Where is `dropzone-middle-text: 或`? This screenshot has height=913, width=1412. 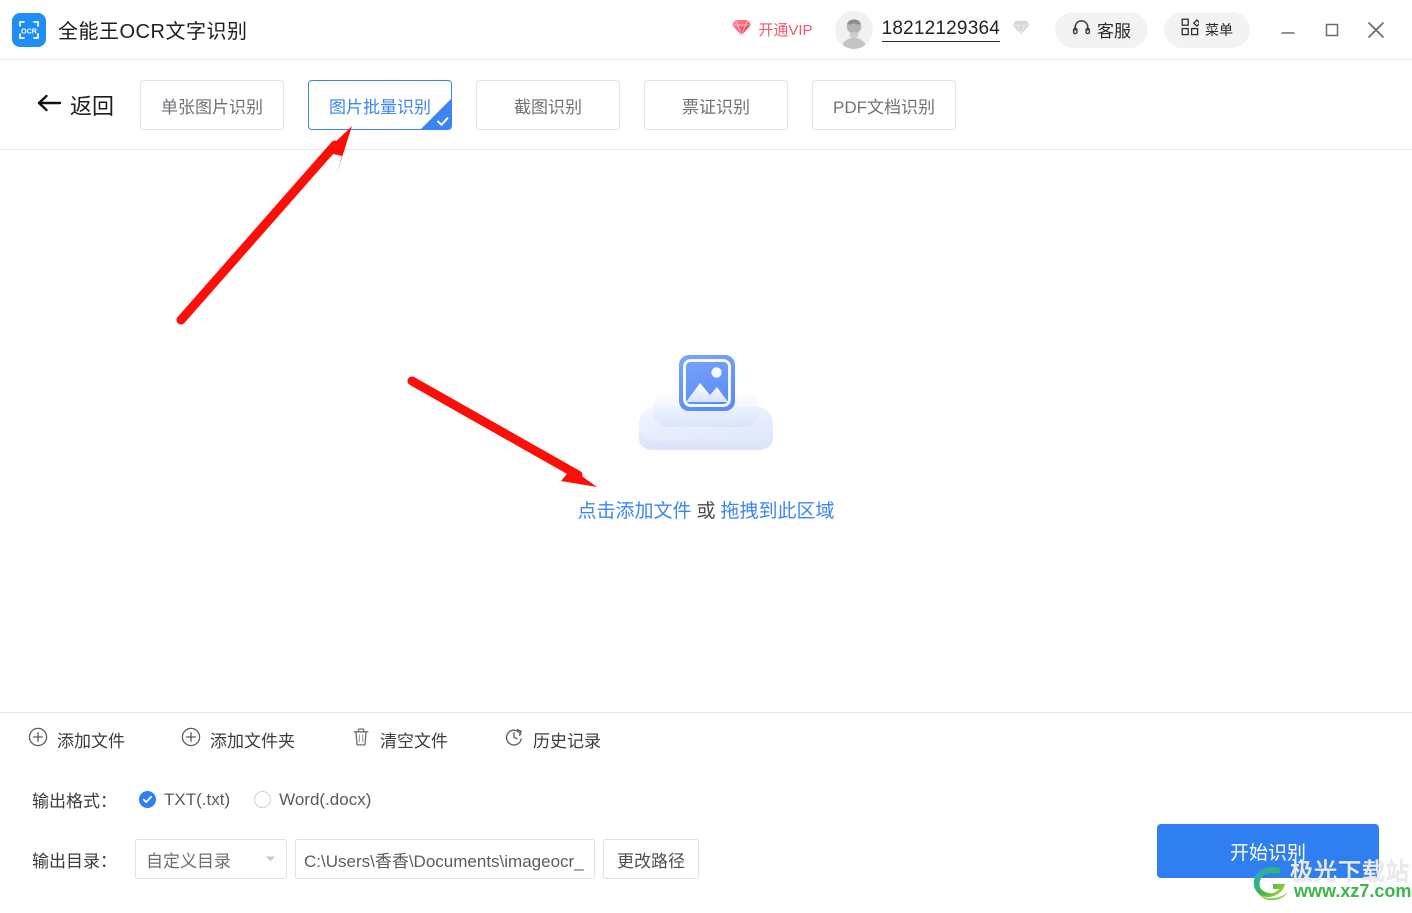
dropzone-middle-text: 或 is located at coordinates (706, 511).